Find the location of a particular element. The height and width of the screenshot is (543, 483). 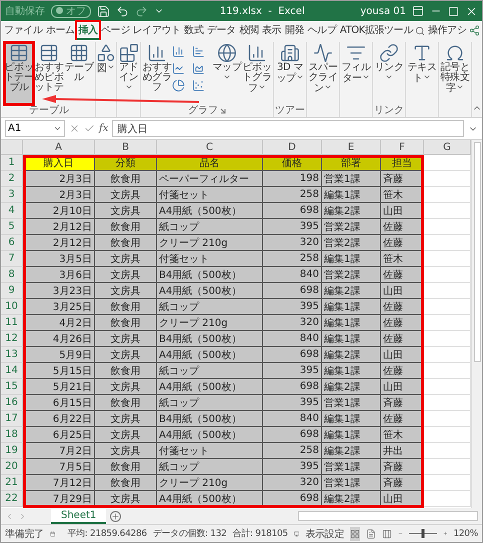

redo-icon is located at coordinates (141, 11).